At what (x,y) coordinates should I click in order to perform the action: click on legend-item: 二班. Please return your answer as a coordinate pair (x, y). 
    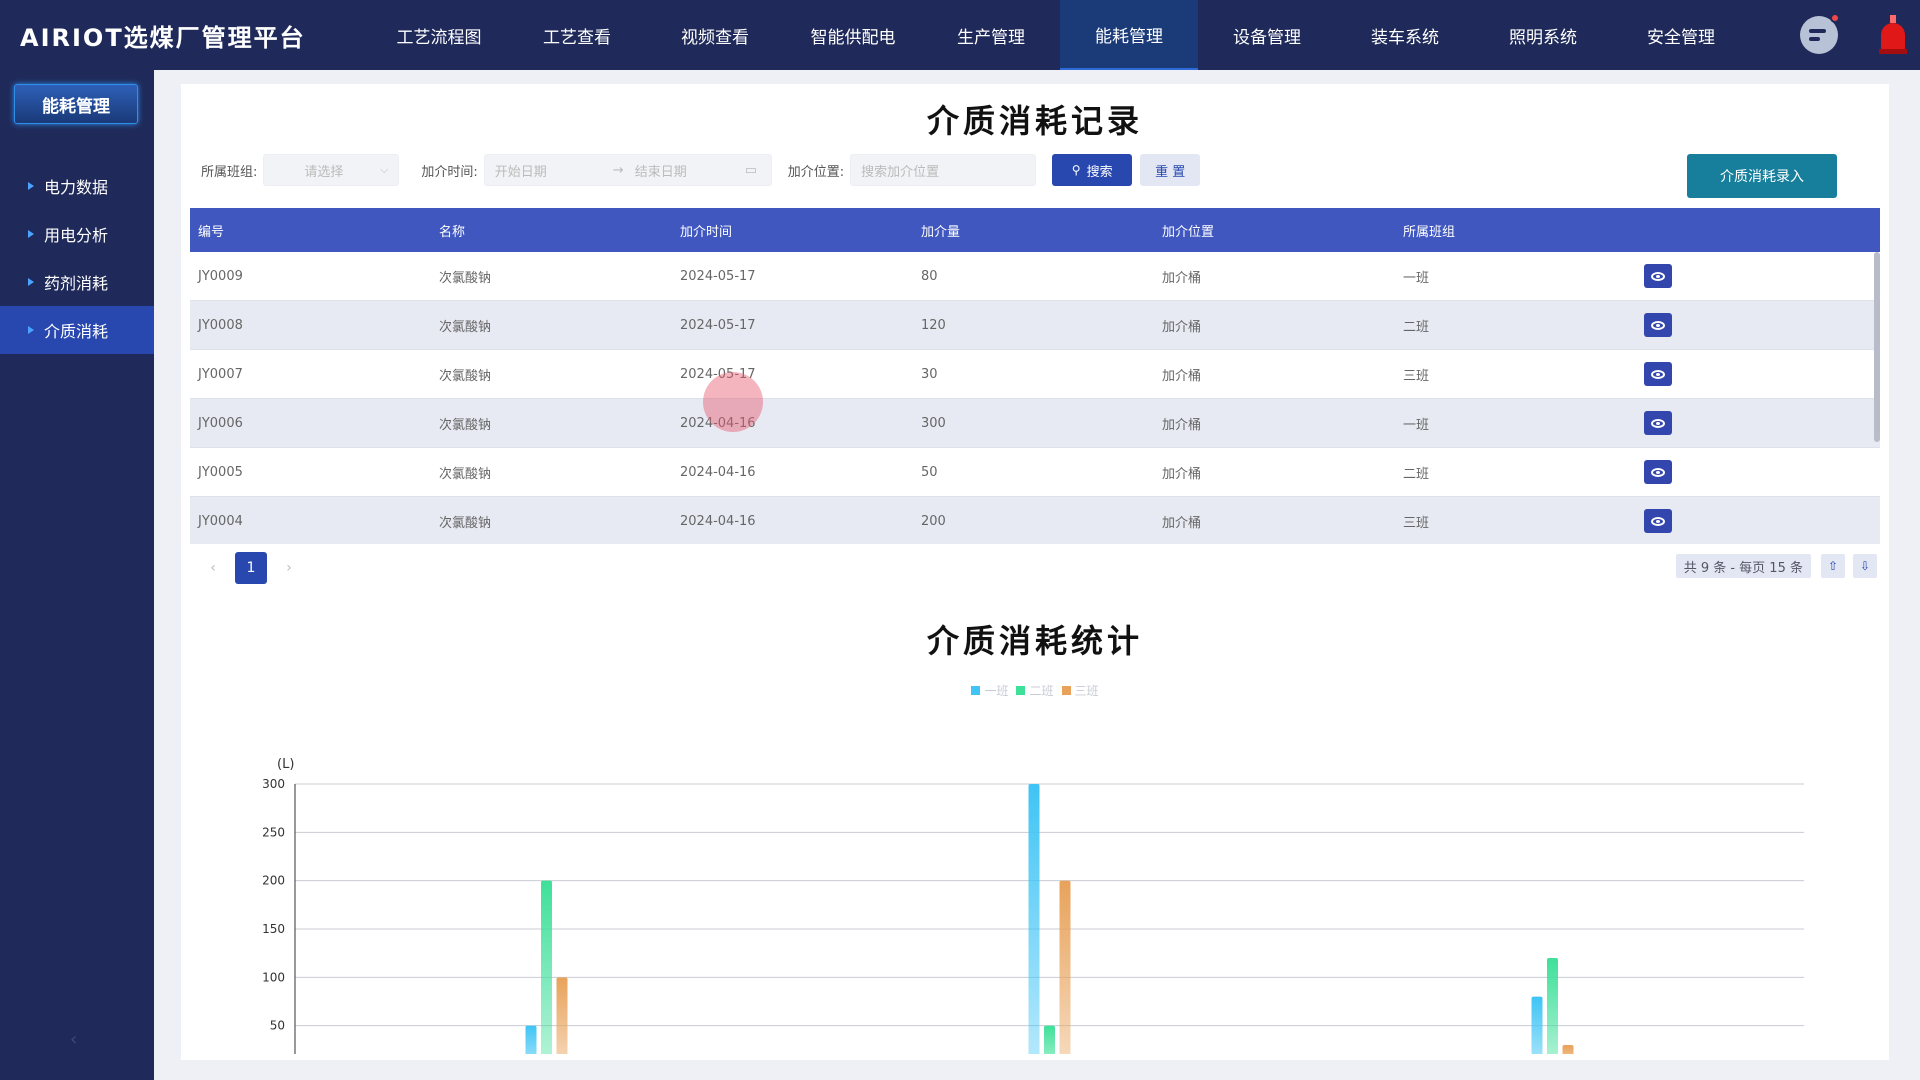
    Looking at the image, I should click on (1035, 690).